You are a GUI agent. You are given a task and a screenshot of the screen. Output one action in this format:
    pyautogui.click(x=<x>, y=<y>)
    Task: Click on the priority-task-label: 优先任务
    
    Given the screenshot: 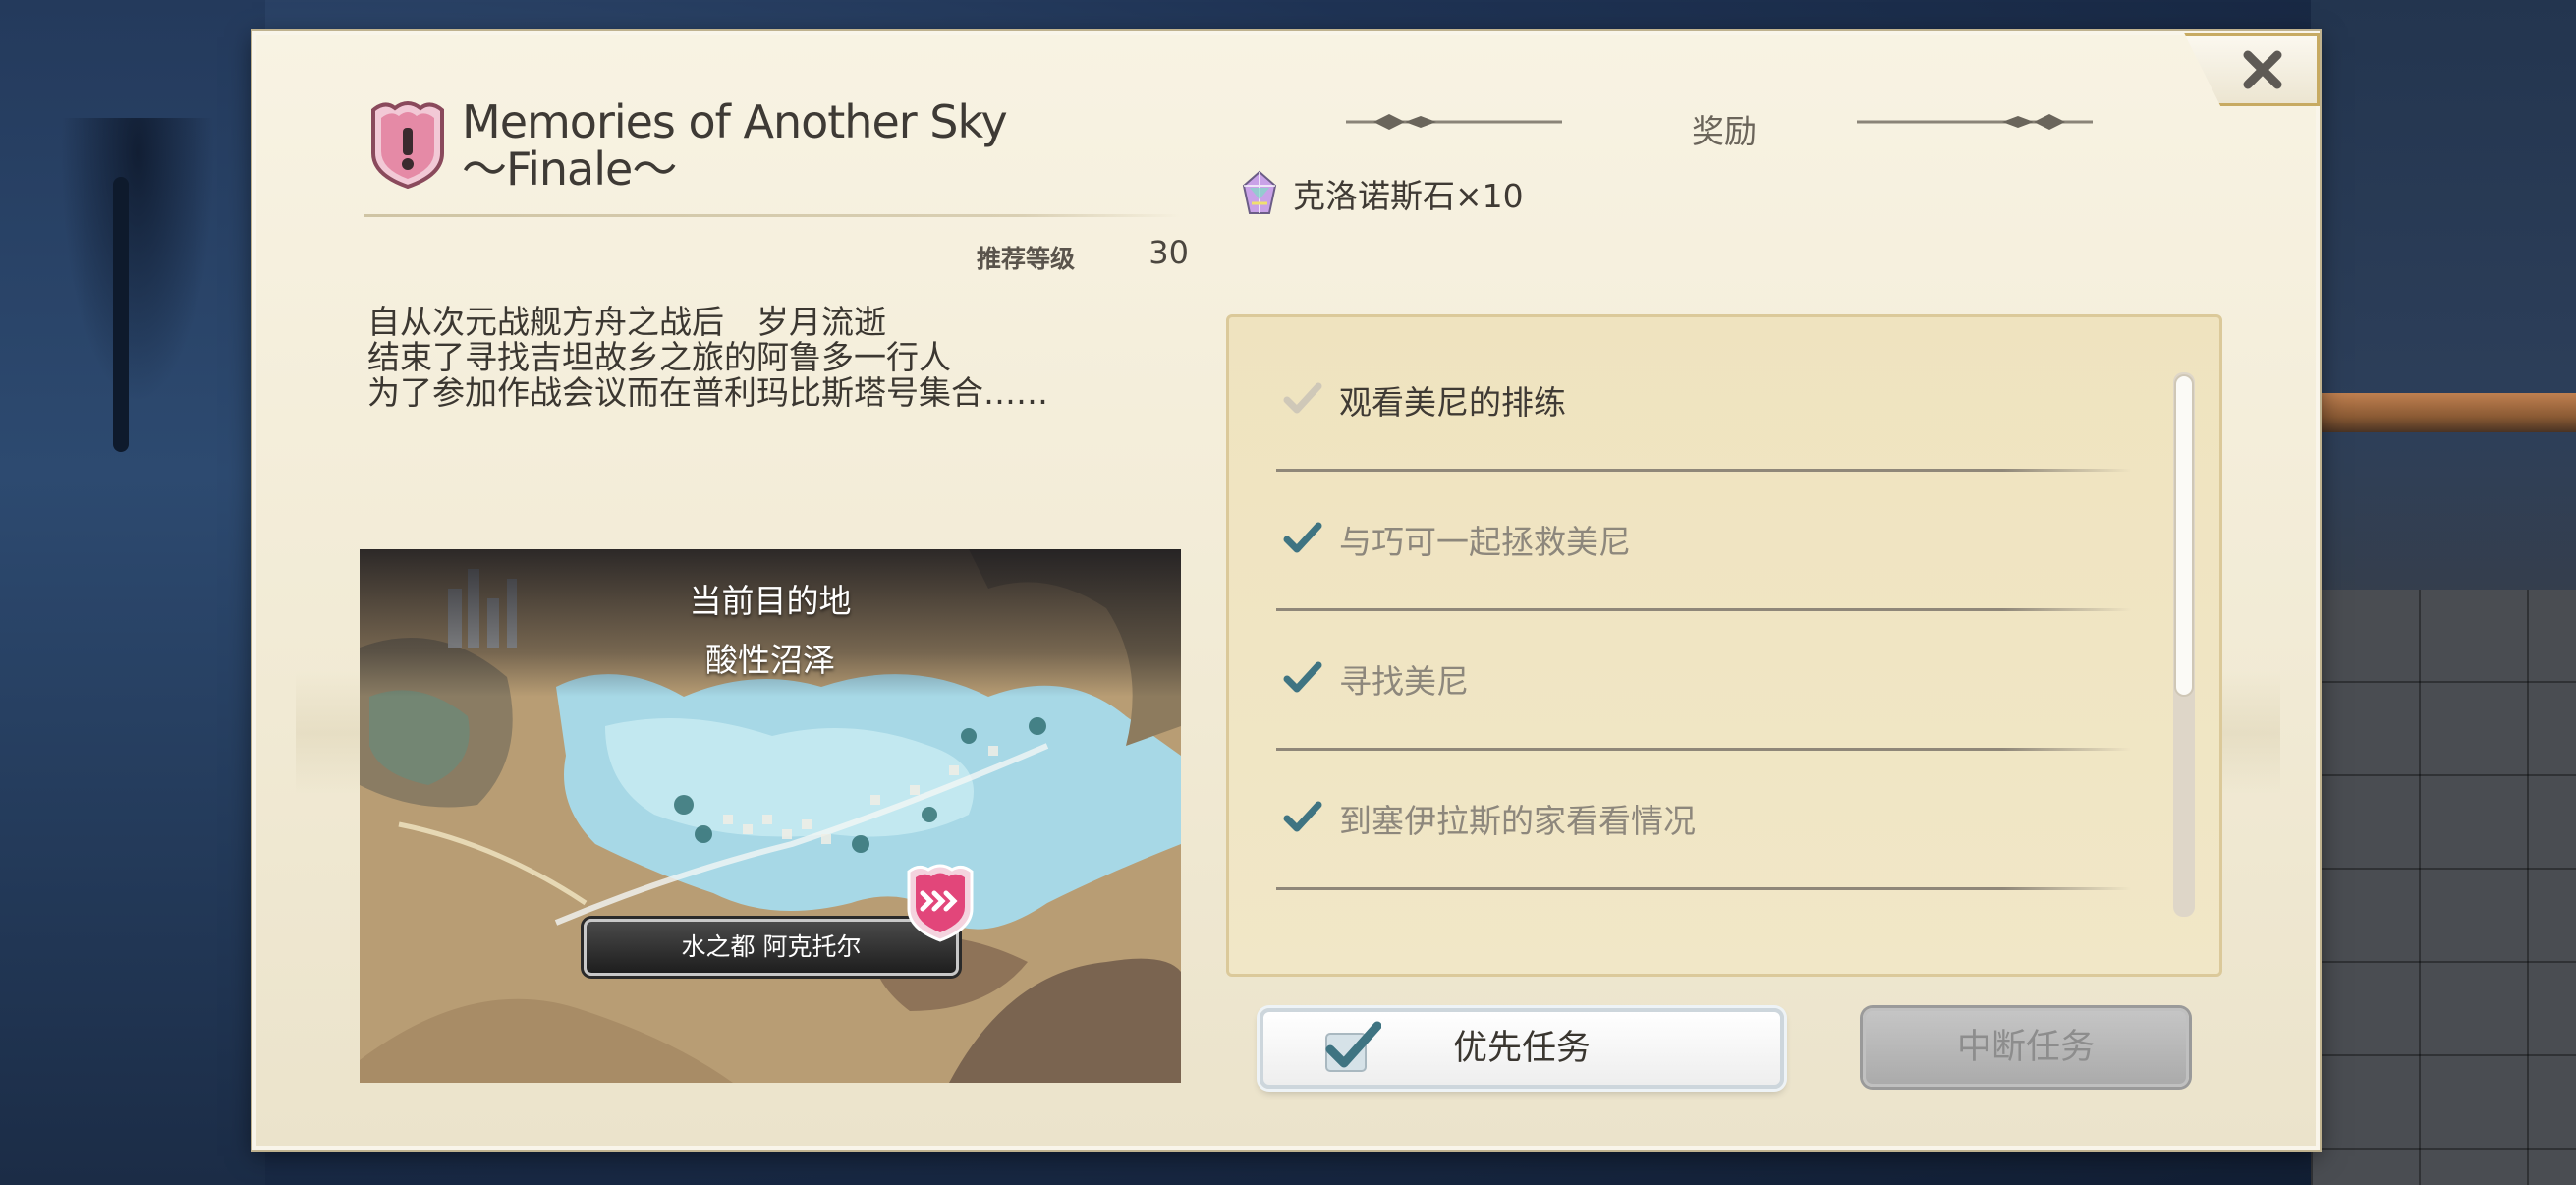 What is the action you would take?
    pyautogui.click(x=1521, y=1049)
    